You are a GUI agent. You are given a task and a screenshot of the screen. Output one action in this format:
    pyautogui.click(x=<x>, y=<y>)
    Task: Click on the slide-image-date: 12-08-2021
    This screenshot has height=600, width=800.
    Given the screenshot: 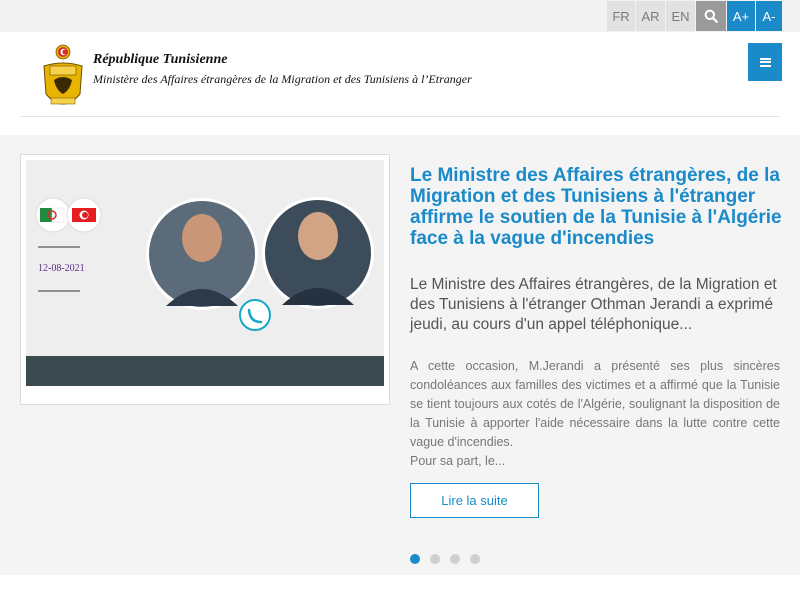 What is the action you would take?
    pyautogui.click(x=61, y=268)
    